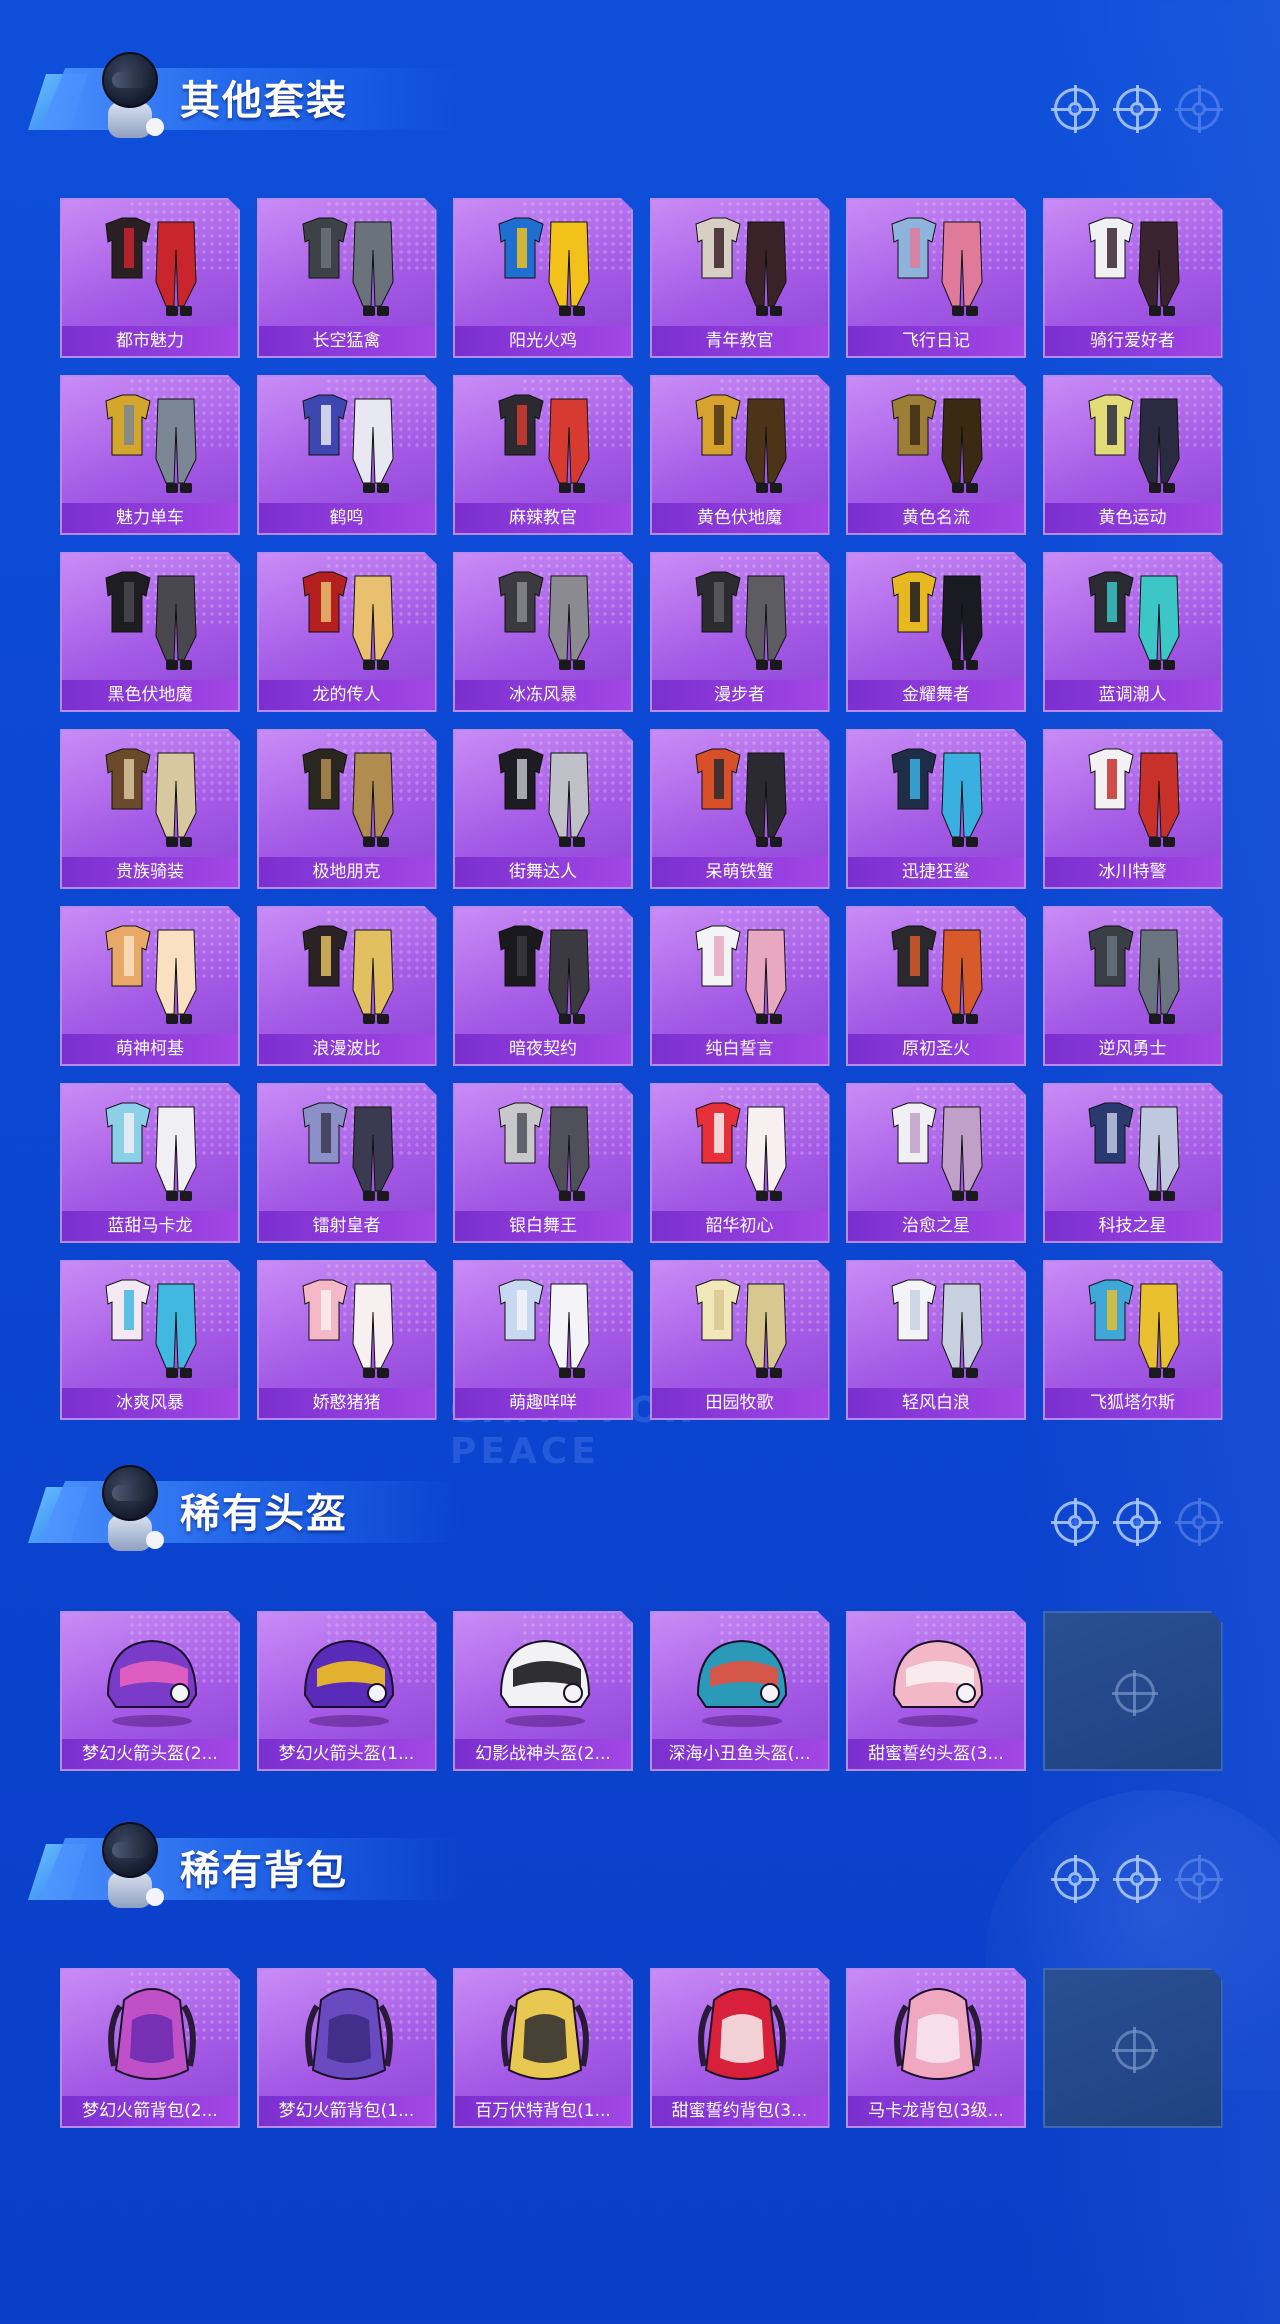  I want to click on outfit-card: 呆萌铁蟹, so click(739, 809).